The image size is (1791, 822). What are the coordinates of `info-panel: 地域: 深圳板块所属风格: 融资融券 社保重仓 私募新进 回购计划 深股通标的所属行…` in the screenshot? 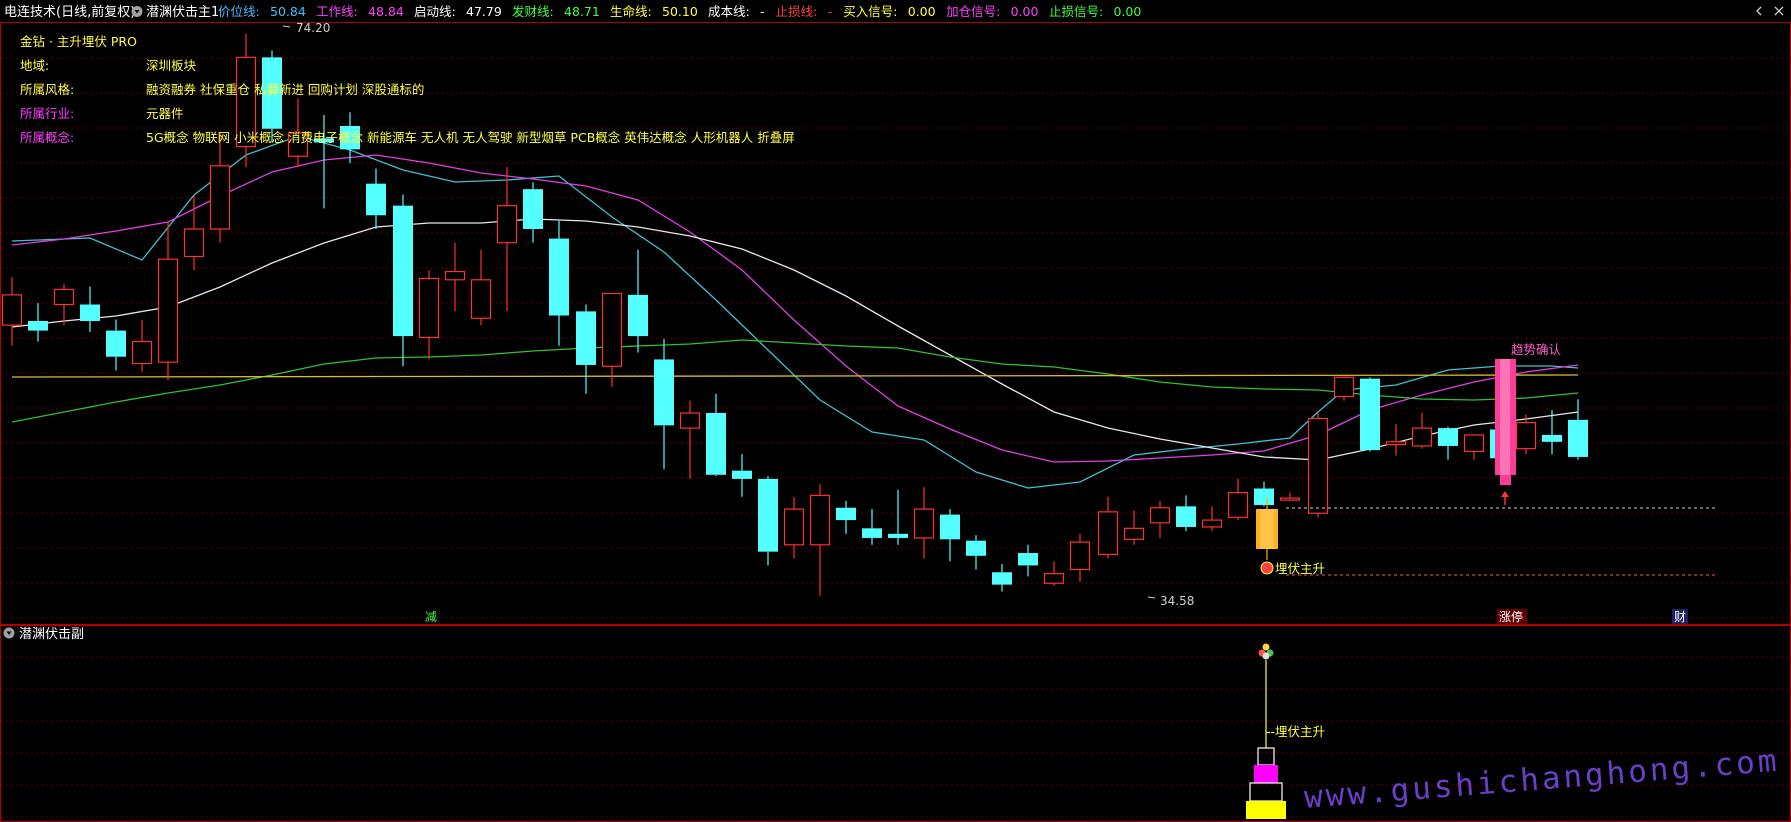 It's located at (407, 101).